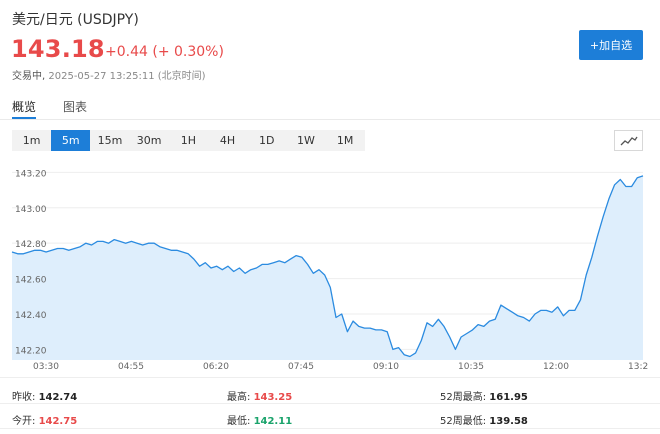 This screenshot has height=434, width=660. I want to click on x-tick-label: 07:45, so click(301, 367).